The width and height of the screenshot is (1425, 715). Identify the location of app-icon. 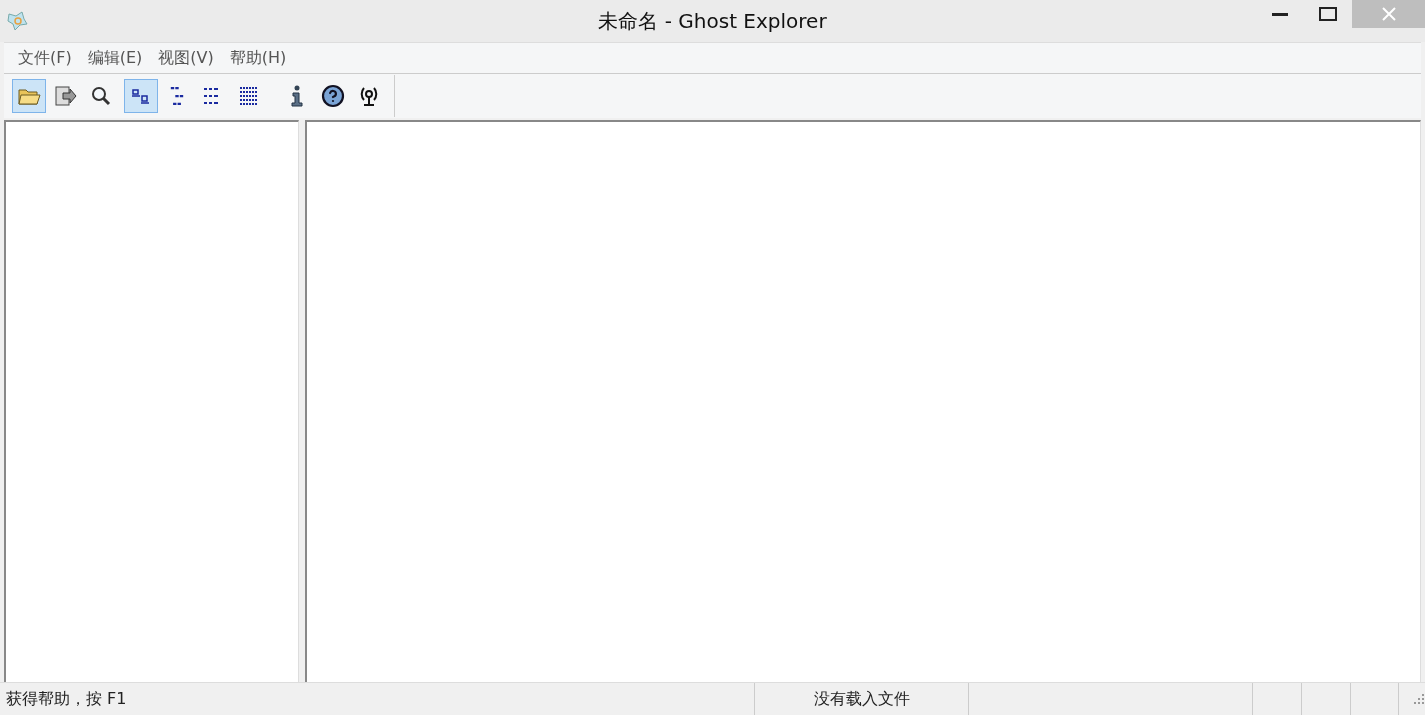
(17, 21).